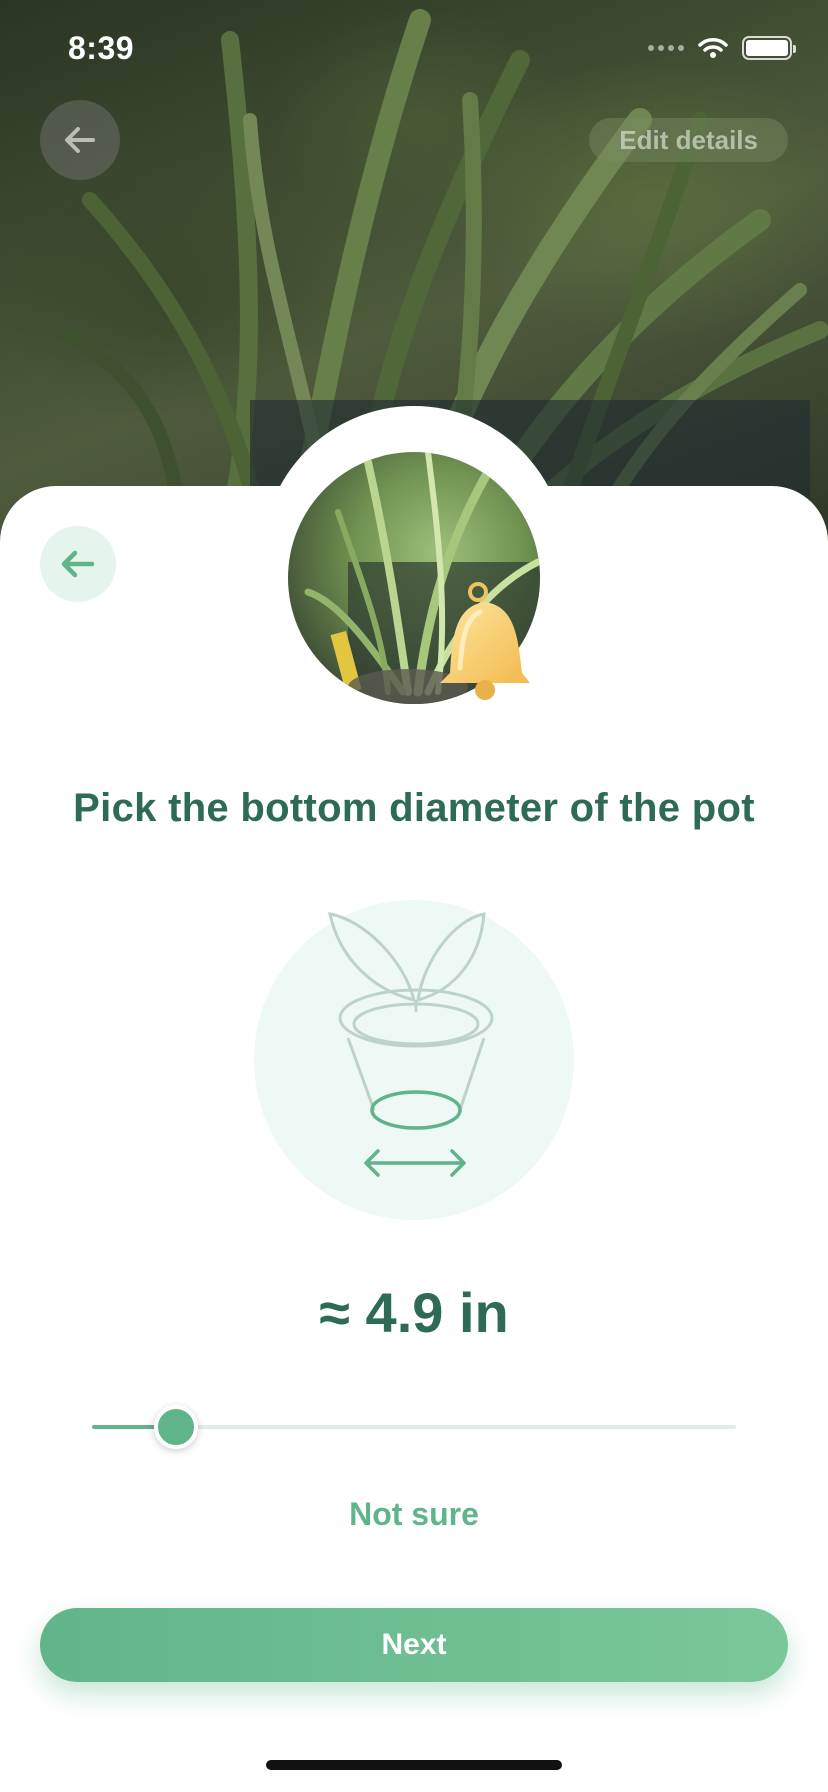 The height and width of the screenshot is (1792, 828). Describe the element at coordinates (175, 1427) in the screenshot. I see `diameter-slider-thumb` at that location.